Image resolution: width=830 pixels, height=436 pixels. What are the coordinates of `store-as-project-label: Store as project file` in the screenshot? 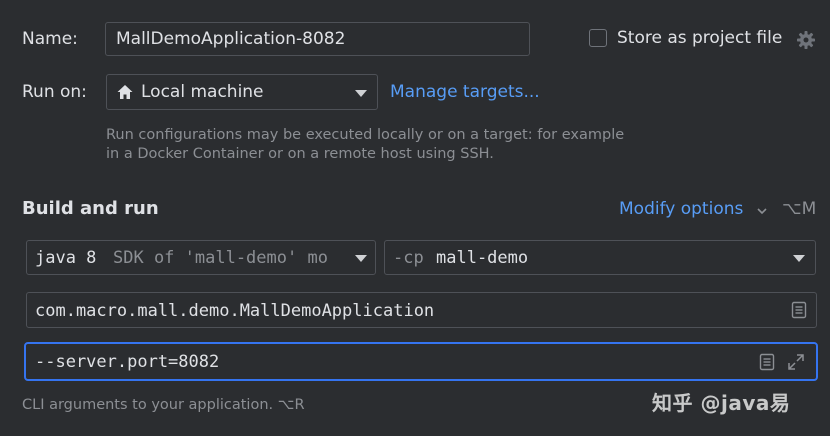 It's located at (699, 38).